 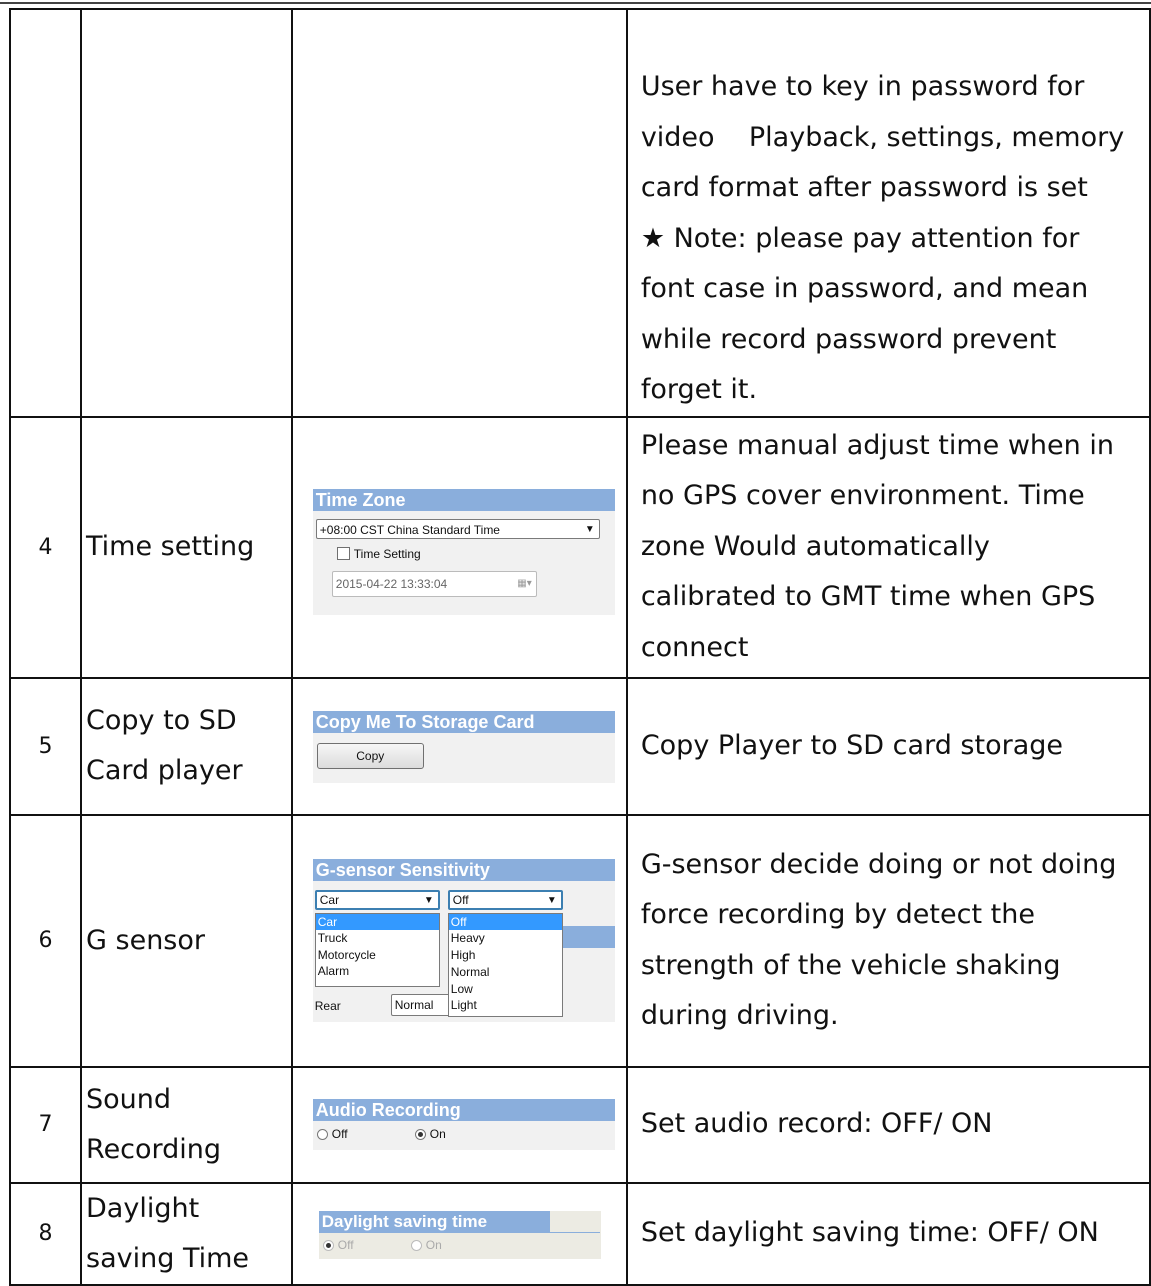 I want to click on description-line: forget it., so click(x=699, y=389).